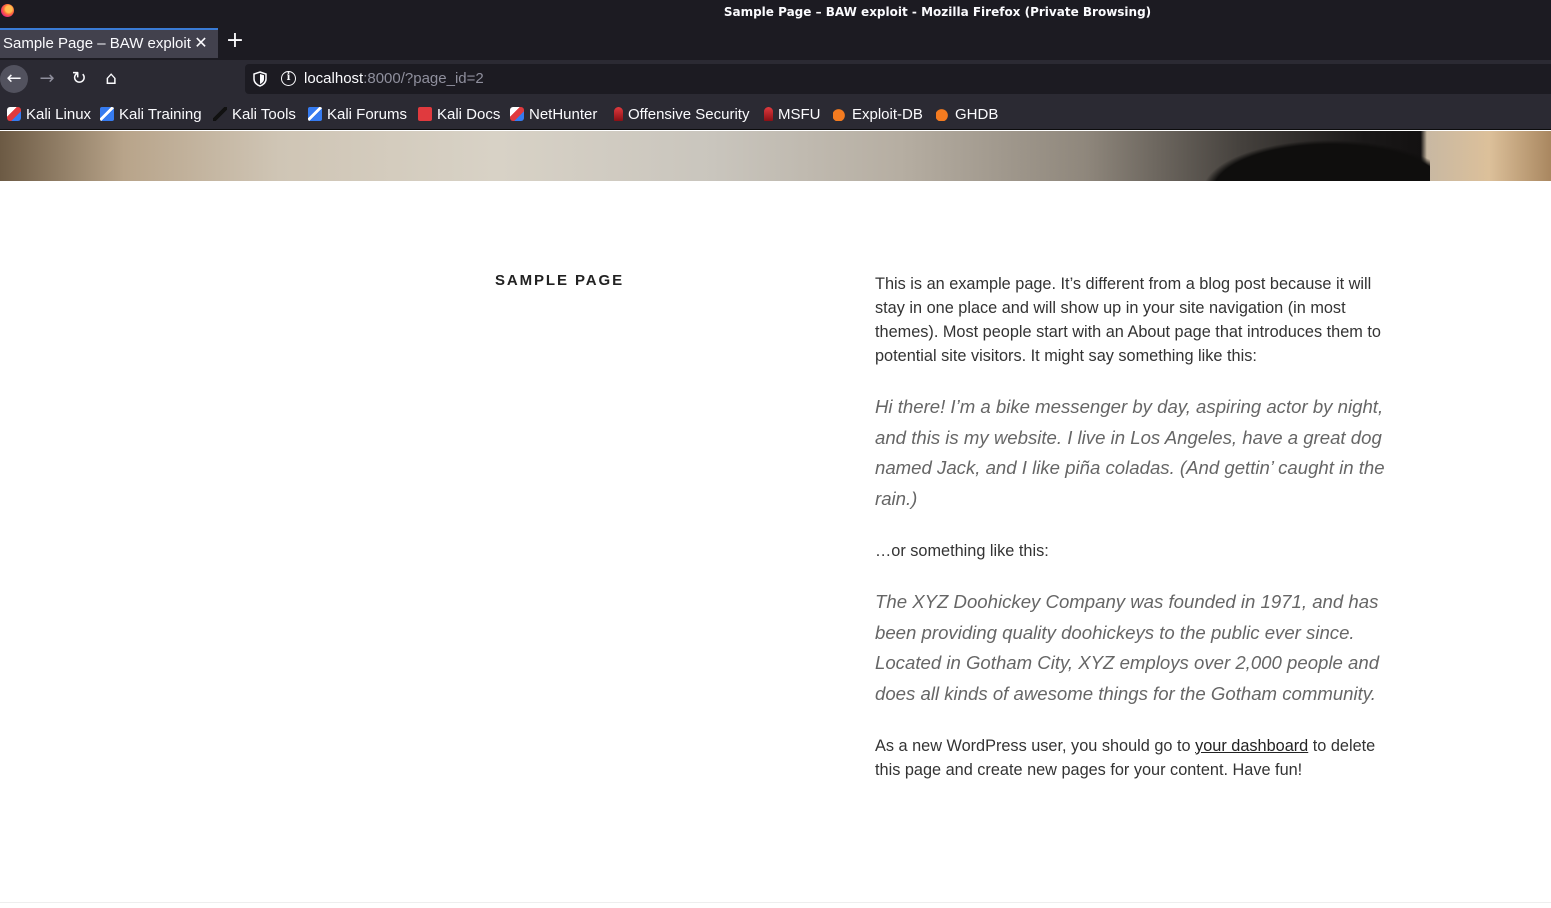  I want to click on back-button: ←, so click(14, 79).